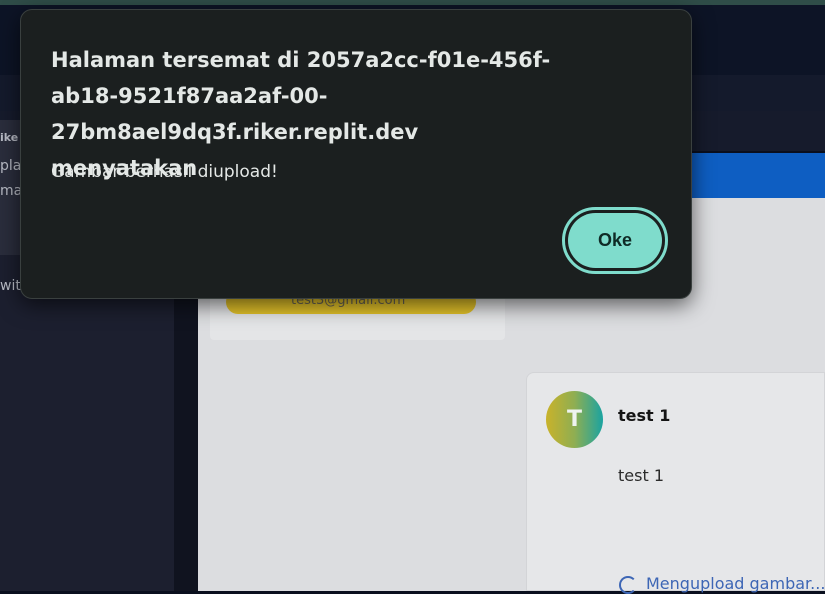 The image size is (825, 594). I want to click on ok-button-label: Oke, so click(615, 240).